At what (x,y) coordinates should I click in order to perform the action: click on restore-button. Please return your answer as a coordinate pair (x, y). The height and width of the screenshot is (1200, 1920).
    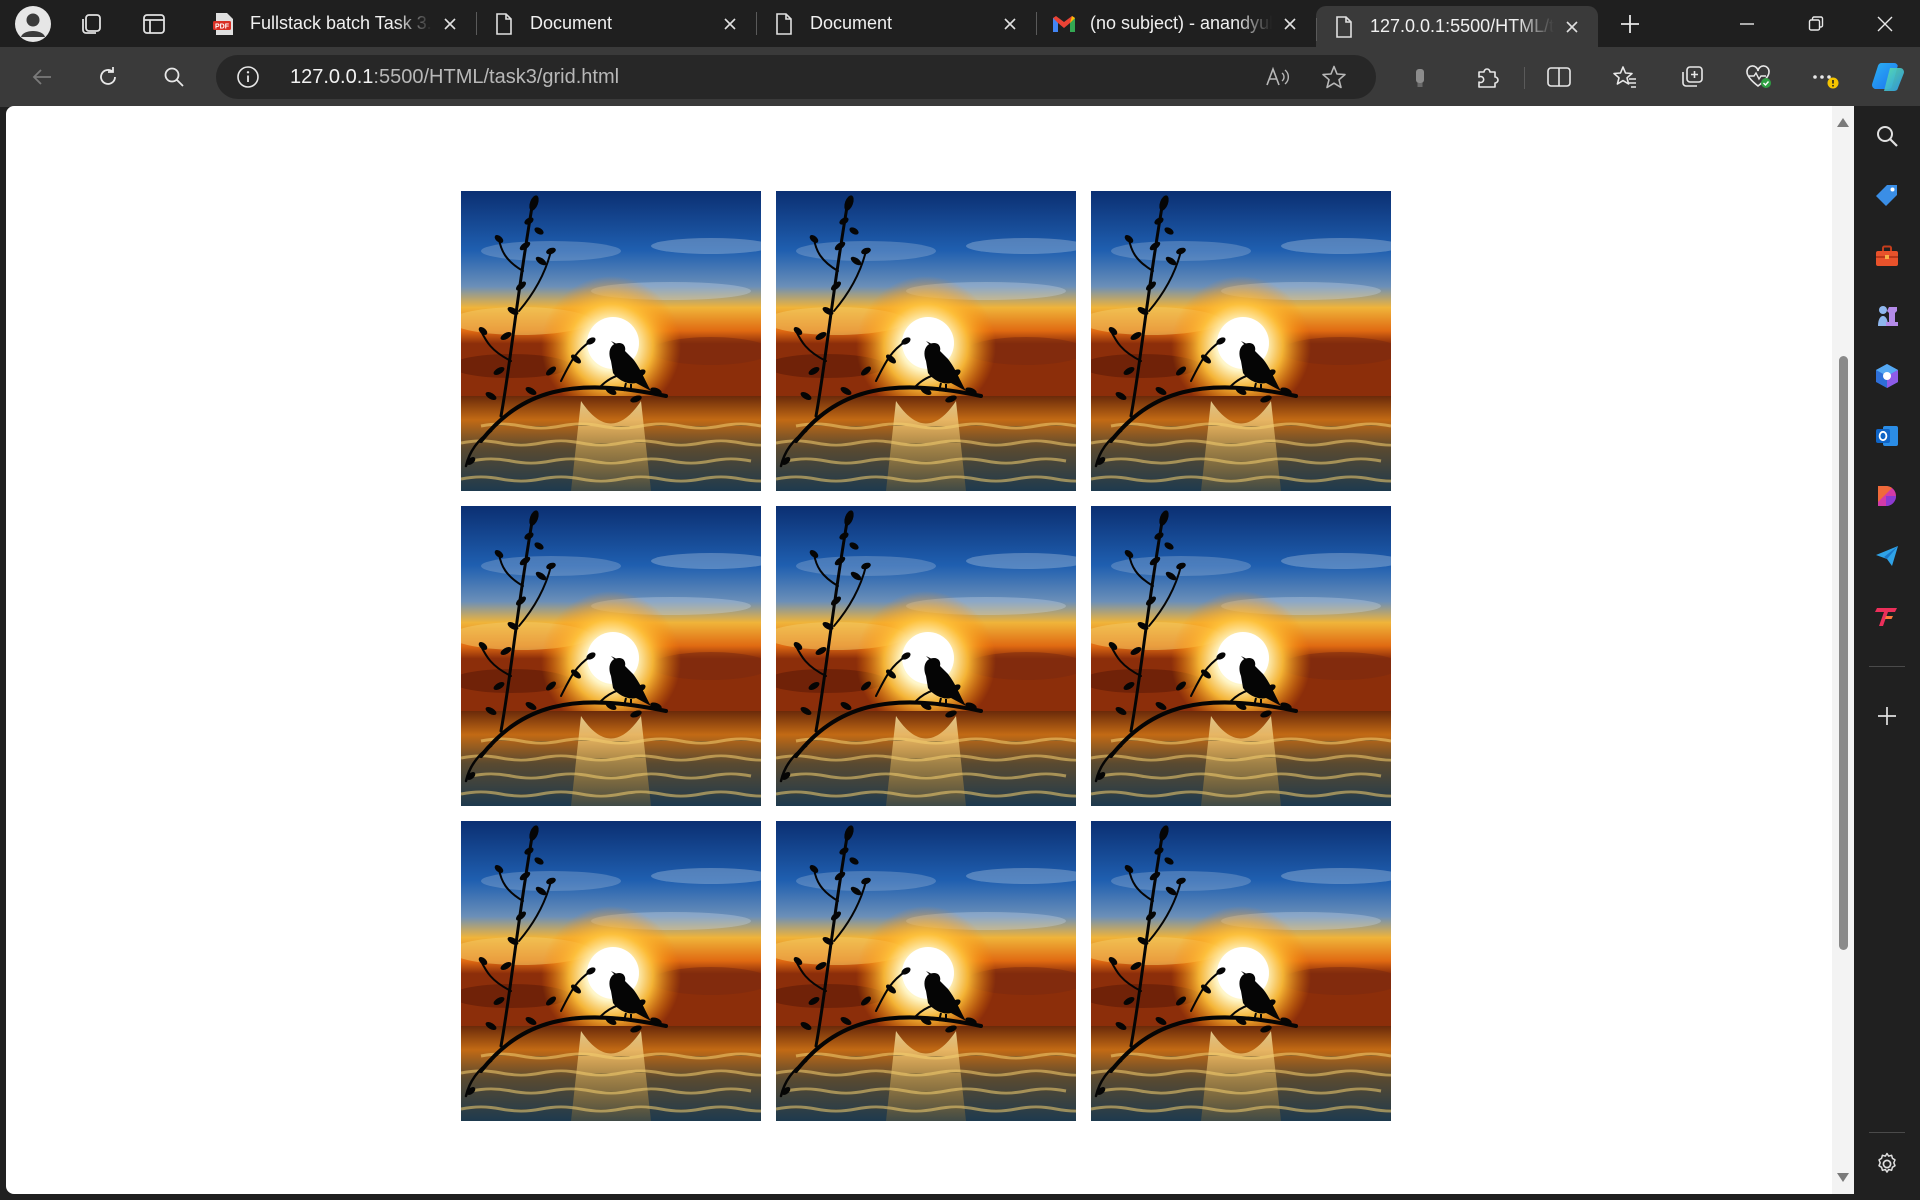
    Looking at the image, I should click on (1816, 23).